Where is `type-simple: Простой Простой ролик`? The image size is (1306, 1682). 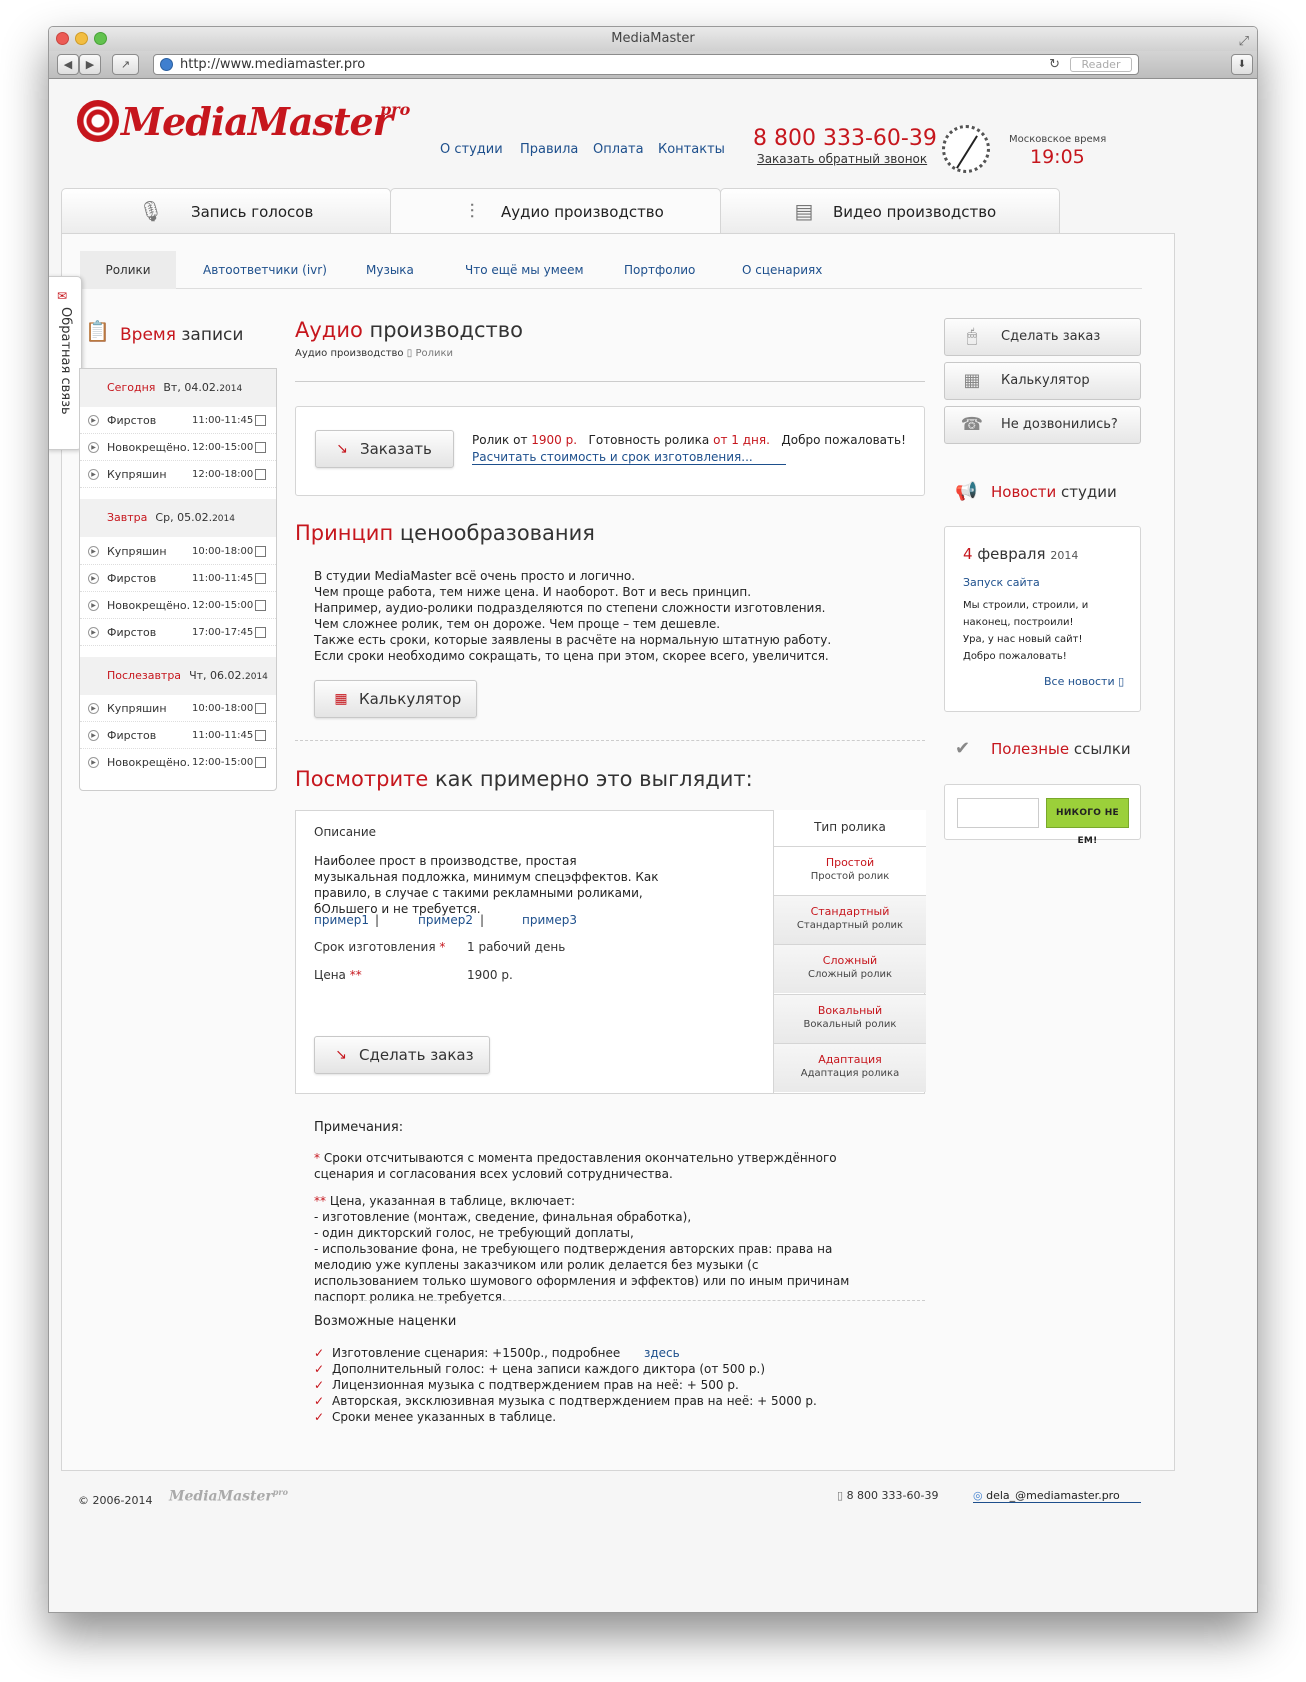 type-simple: Простой Простой ролик is located at coordinates (850, 870).